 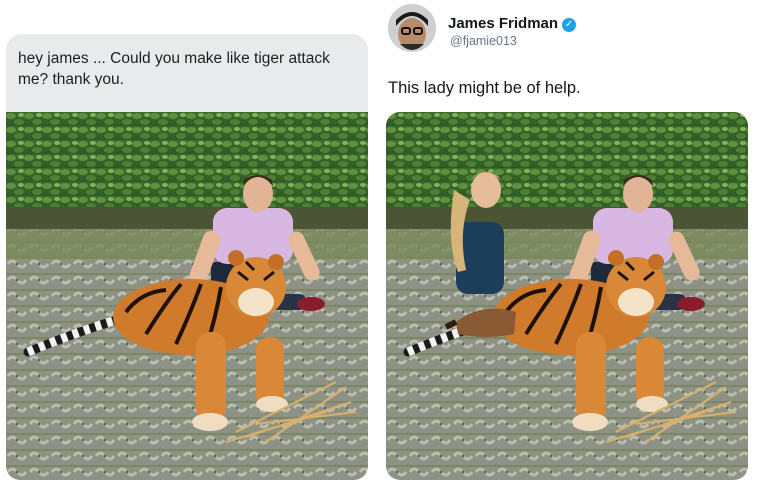 I want to click on author-name-text: James Fridman, so click(x=503, y=23).